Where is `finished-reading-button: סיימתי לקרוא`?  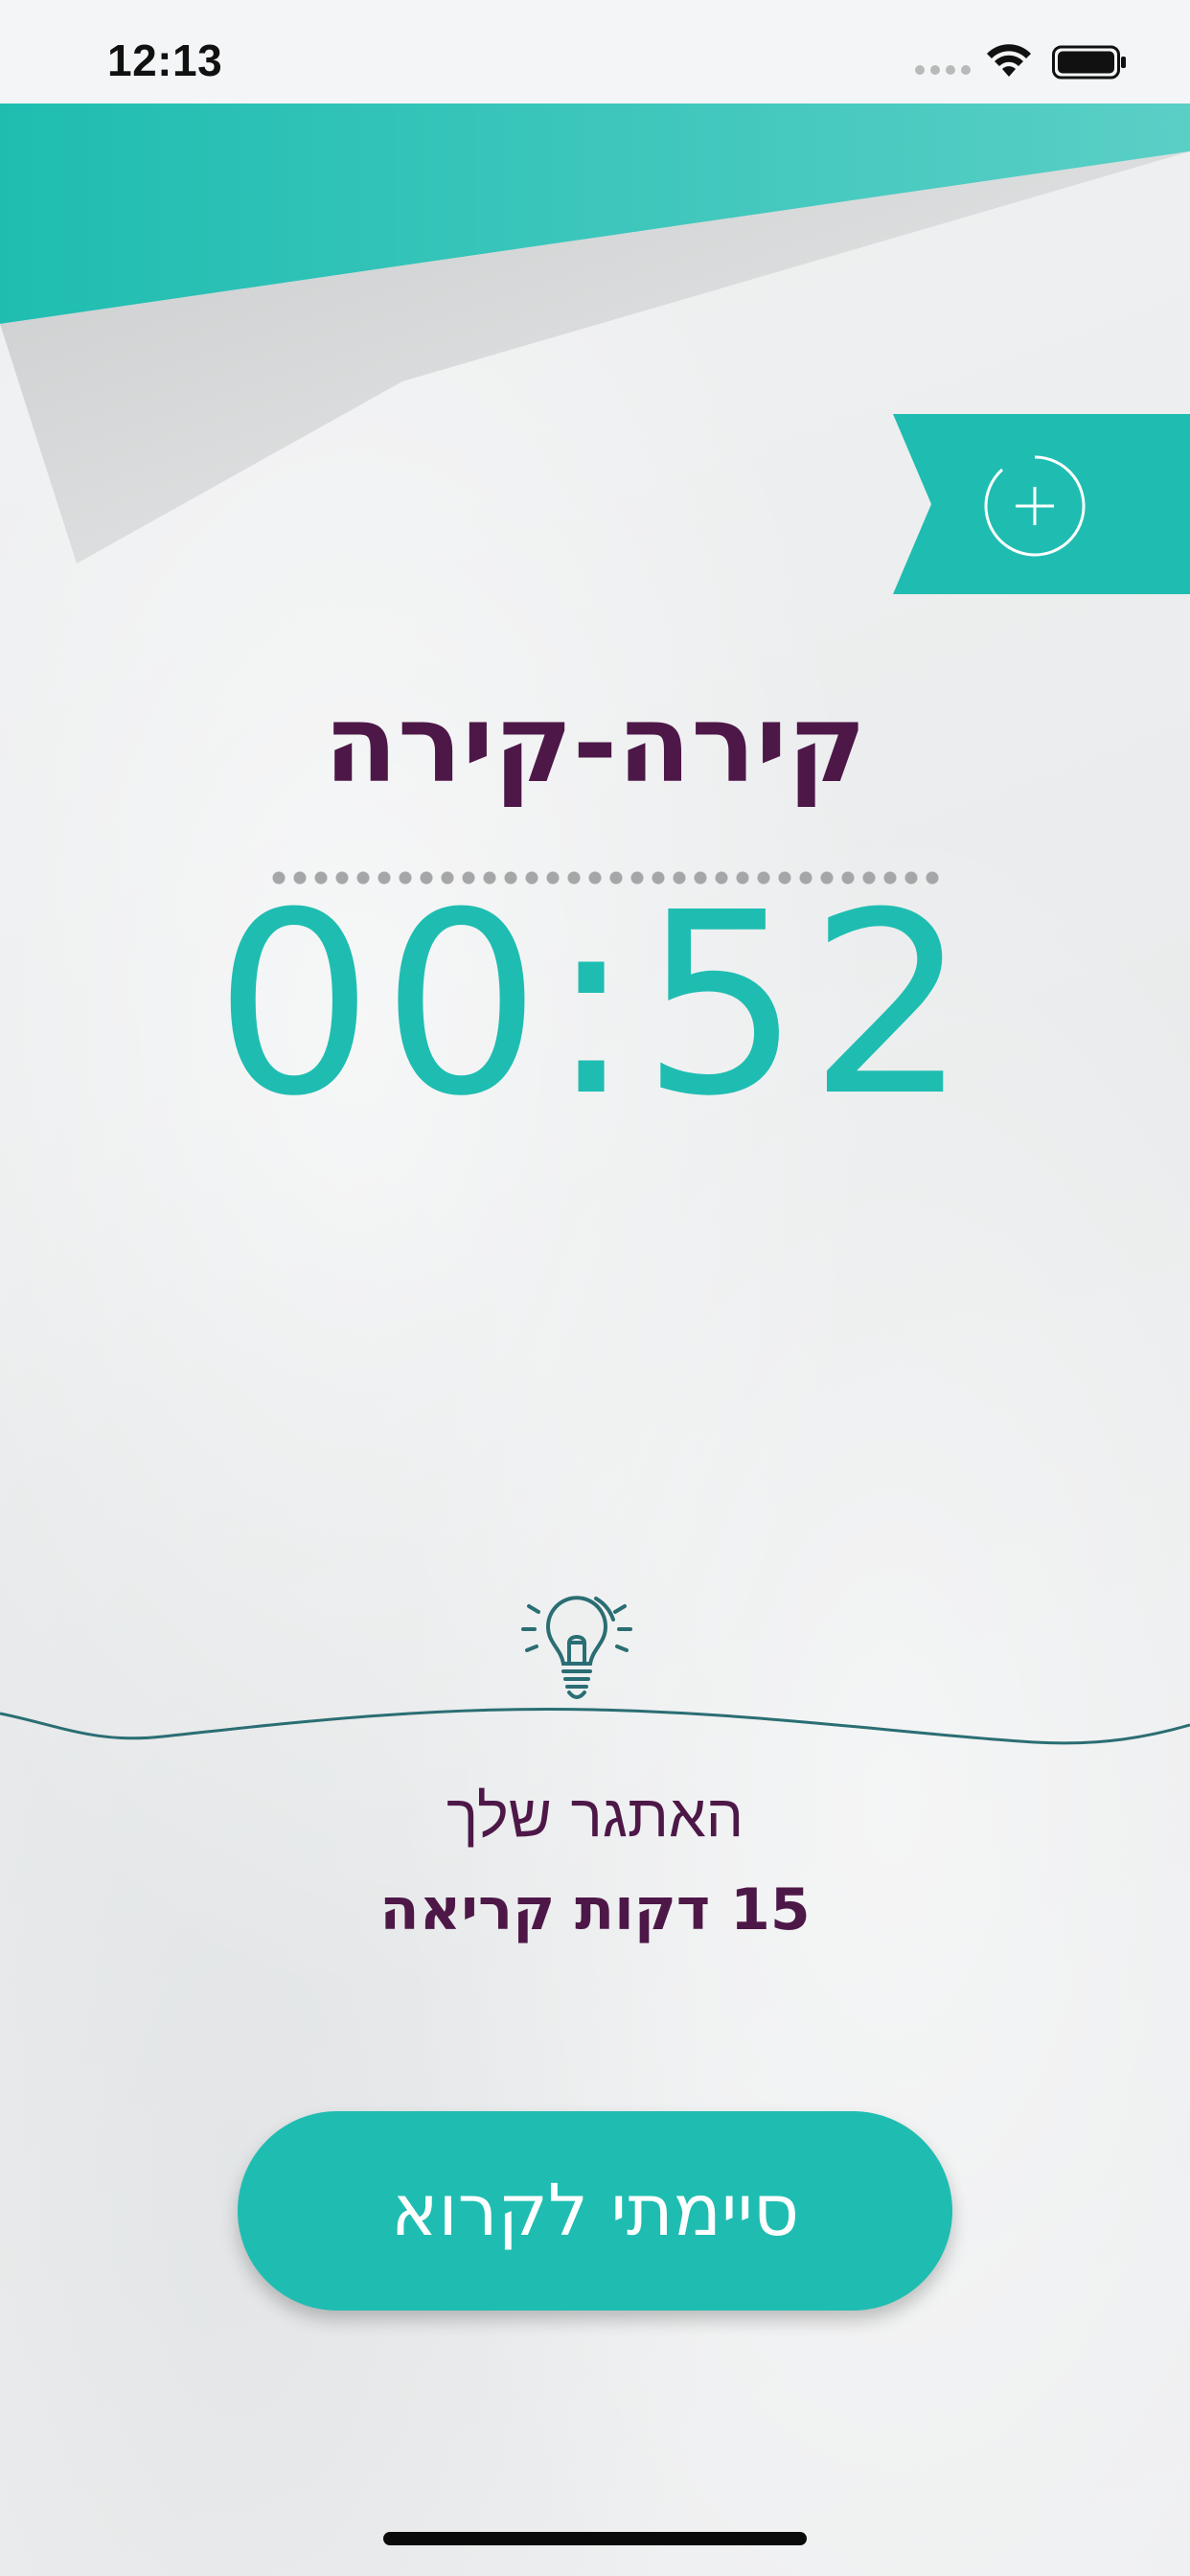
finished-reading-button: סיימתי לקרוא is located at coordinates (595, 2211).